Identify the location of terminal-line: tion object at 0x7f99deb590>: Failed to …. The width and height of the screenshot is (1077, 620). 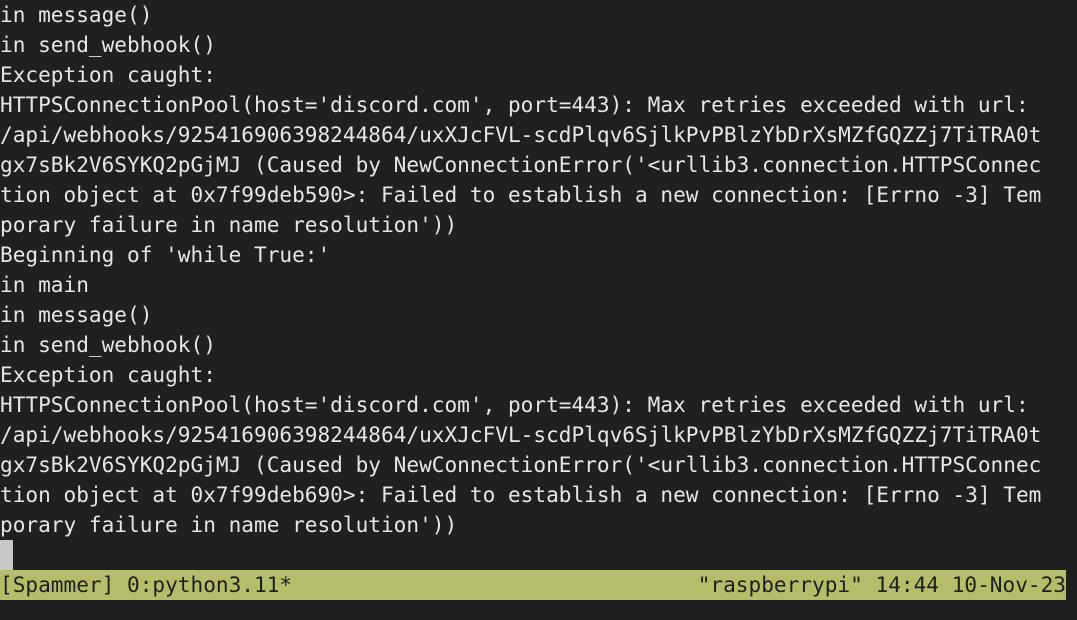
(521, 194).